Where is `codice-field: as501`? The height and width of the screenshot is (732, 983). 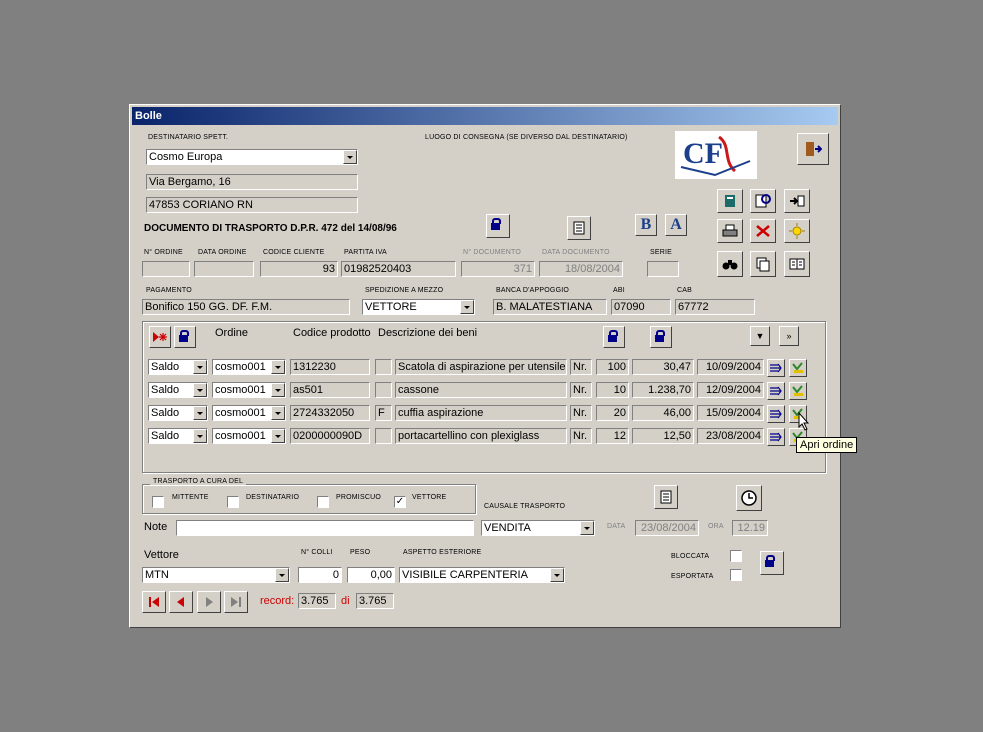 codice-field: as501 is located at coordinates (330, 390).